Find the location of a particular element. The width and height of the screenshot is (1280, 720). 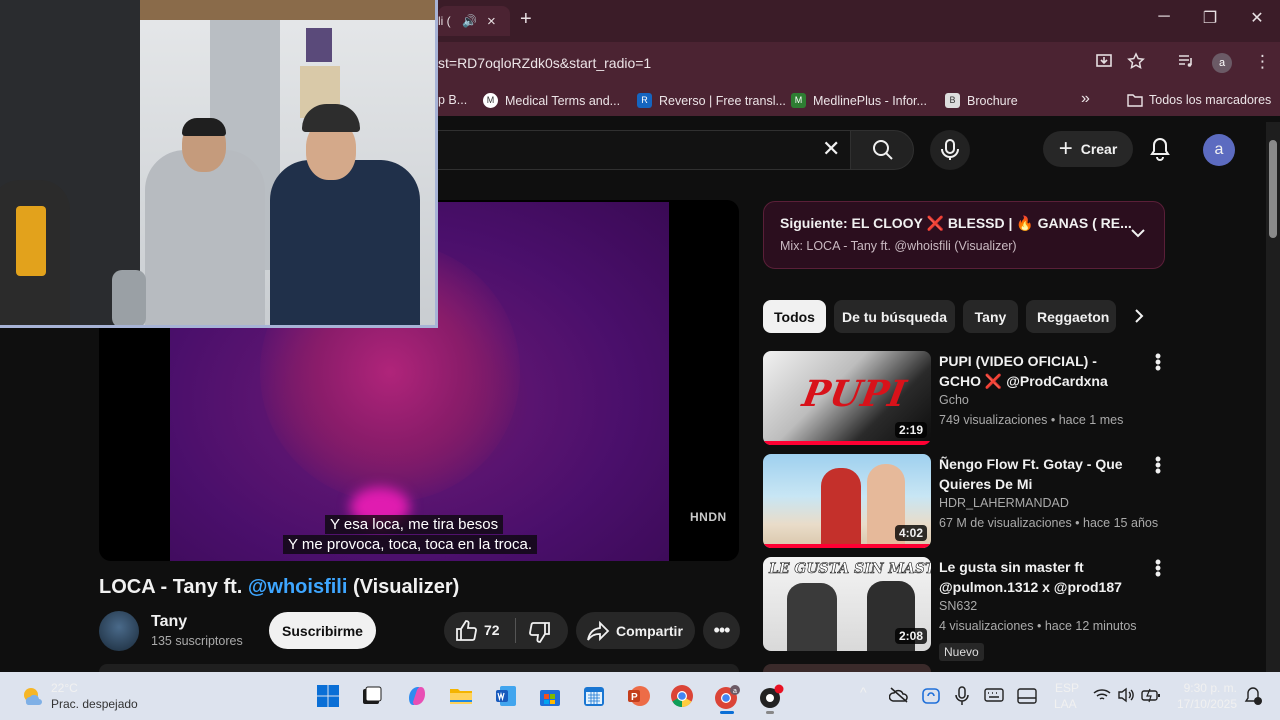

app-notification-icon is located at coordinates (771, 696).